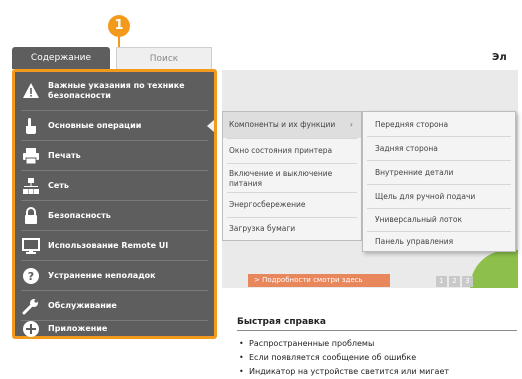  I want to click on sidebar-item-label: Устранение неполадок, so click(102, 275).